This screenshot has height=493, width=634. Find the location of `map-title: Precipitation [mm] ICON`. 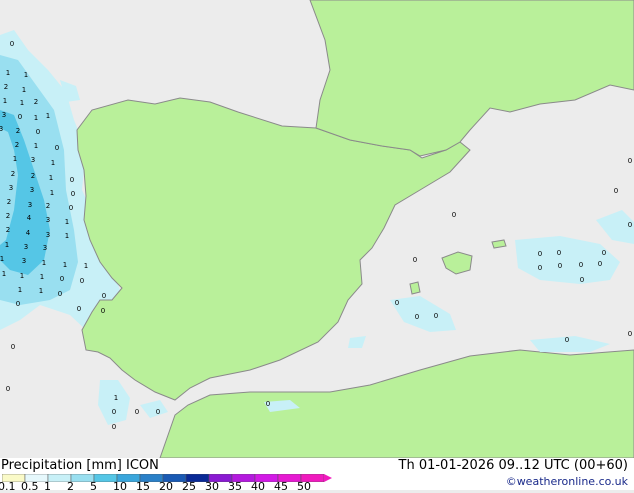

map-title: Precipitation [mm] ICON is located at coordinates (80, 465).